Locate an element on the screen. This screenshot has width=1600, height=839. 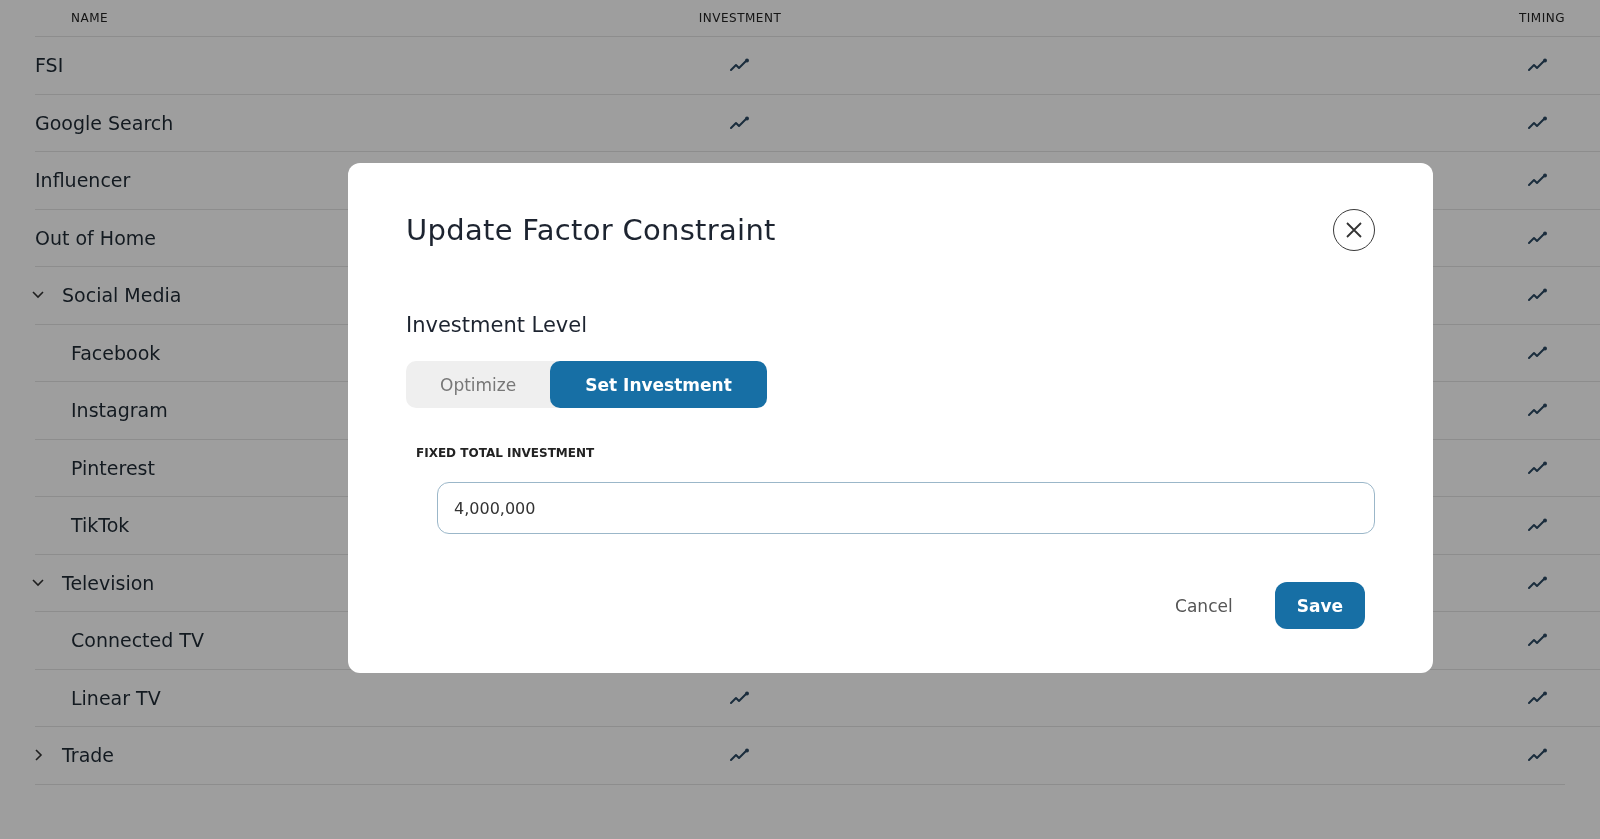
row-name: Pinterest is located at coordinates (113, 467).